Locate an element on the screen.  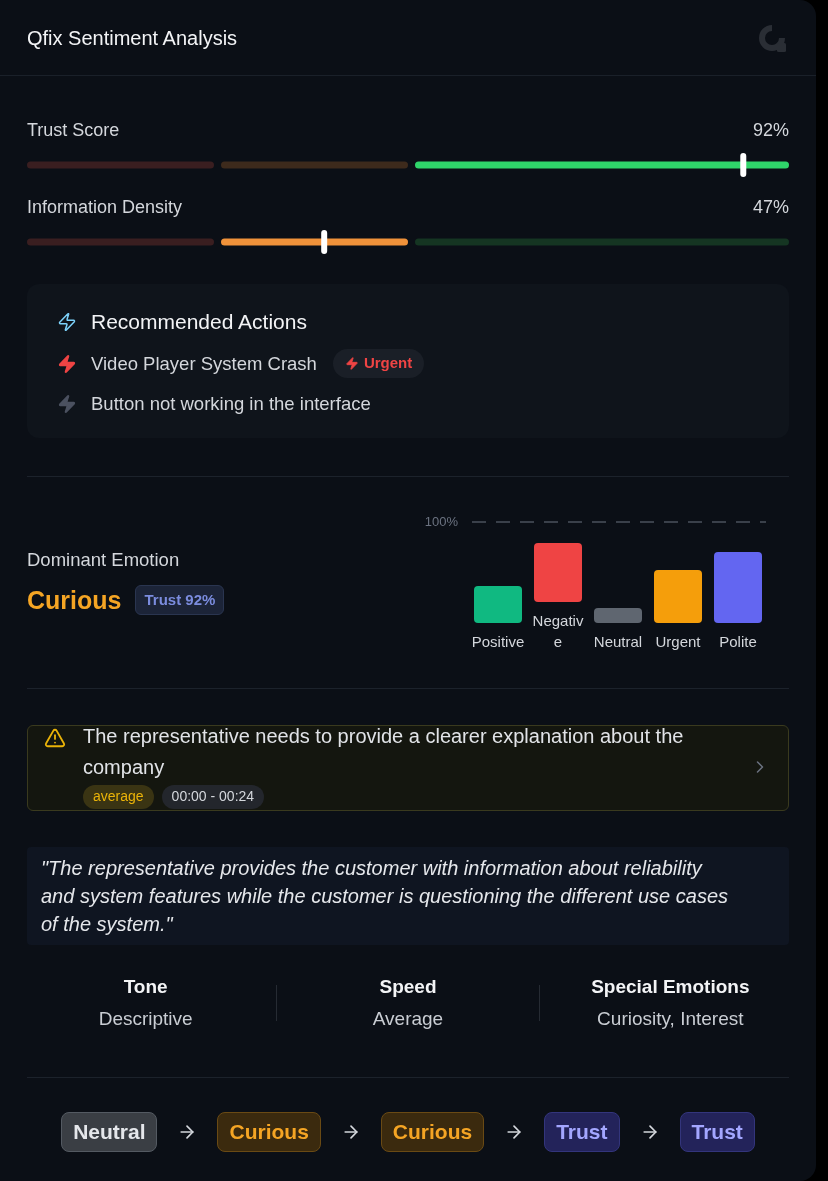
gauge-reading: 47% is located at coordinates (770, 207).